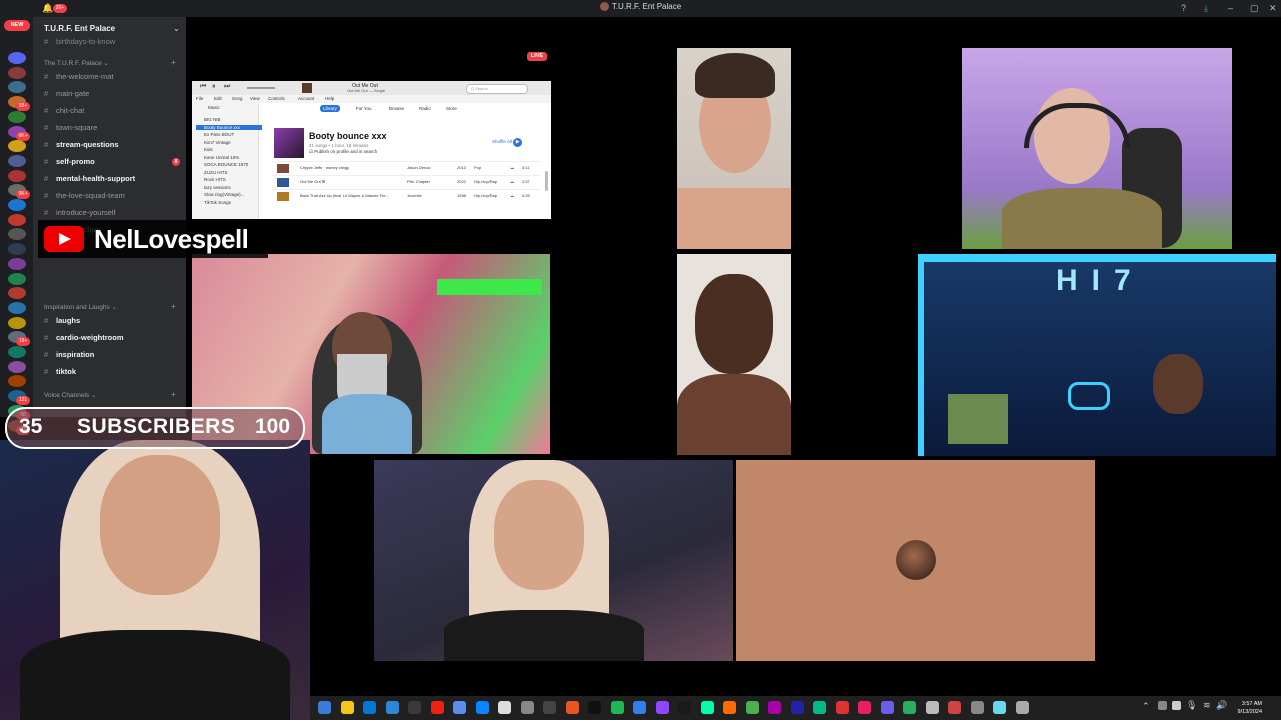 The width and height of the screenshot is (1281, 720). Describe the element at coordinates (306, 98) in the screenshot. I see `itunes-menu-item: Account` at that location.